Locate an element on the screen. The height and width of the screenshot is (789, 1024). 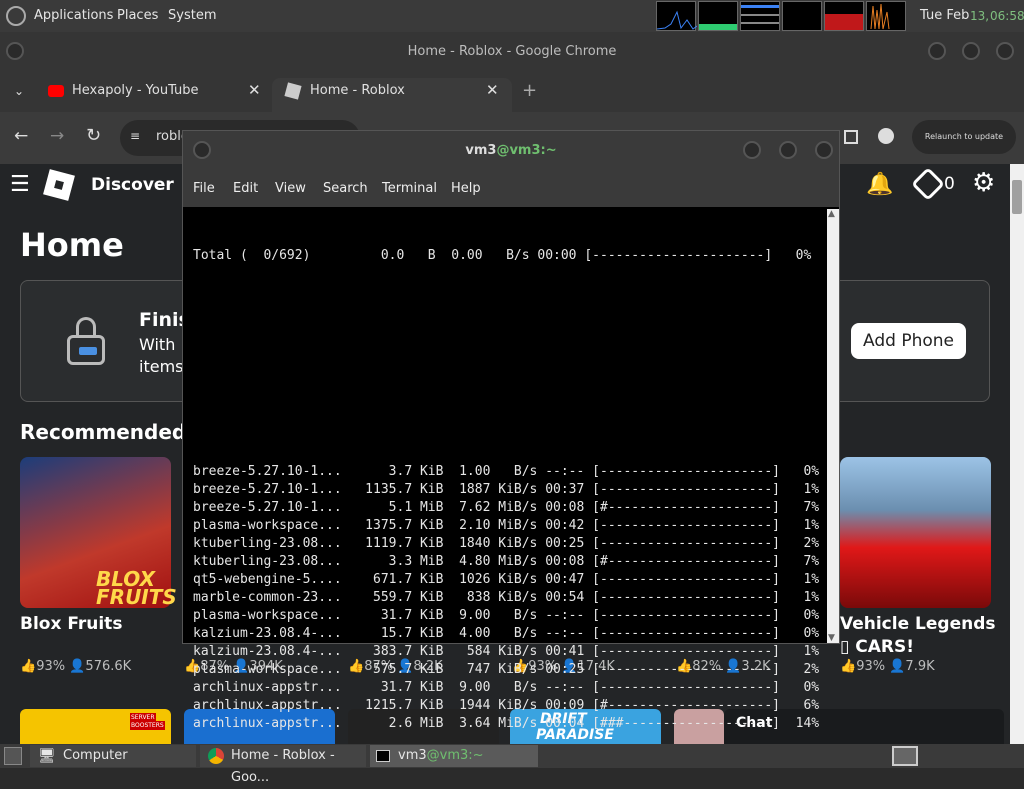
taskbar-computer: 🖥 Computer is located at coordinates (113, 756).